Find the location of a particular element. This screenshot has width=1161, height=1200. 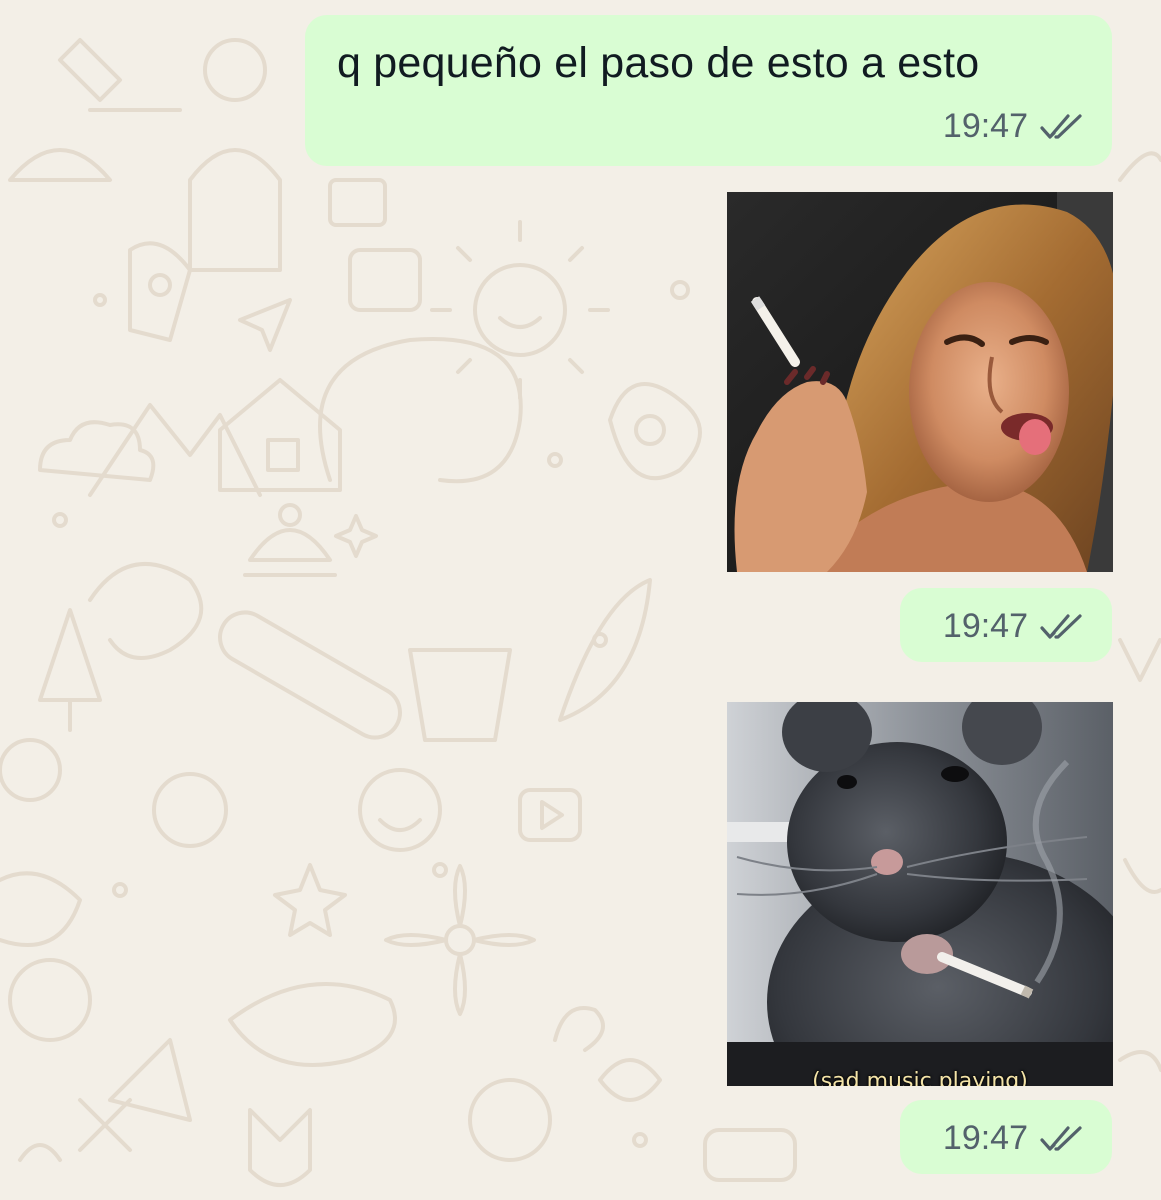

message-image-woman-smoking is located at coordinates (920, 382).